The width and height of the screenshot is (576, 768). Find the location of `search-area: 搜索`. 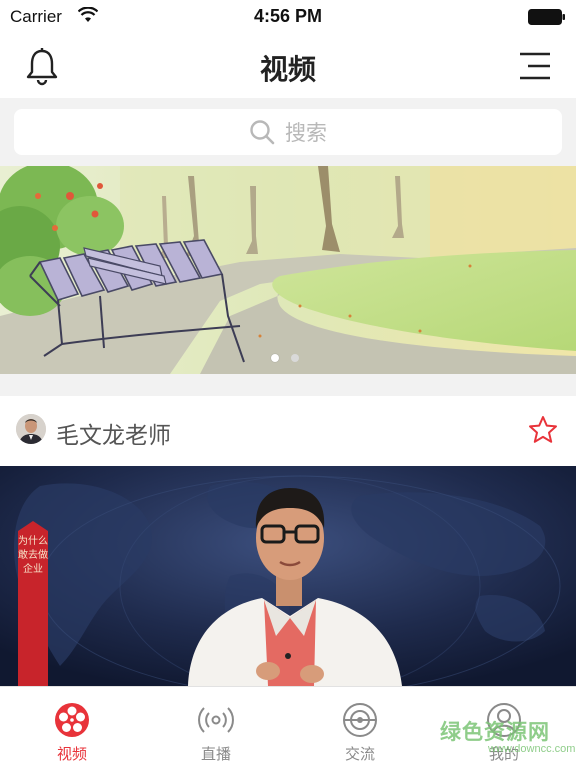

search-area: 搜索 is located at coordinates (288, 132).